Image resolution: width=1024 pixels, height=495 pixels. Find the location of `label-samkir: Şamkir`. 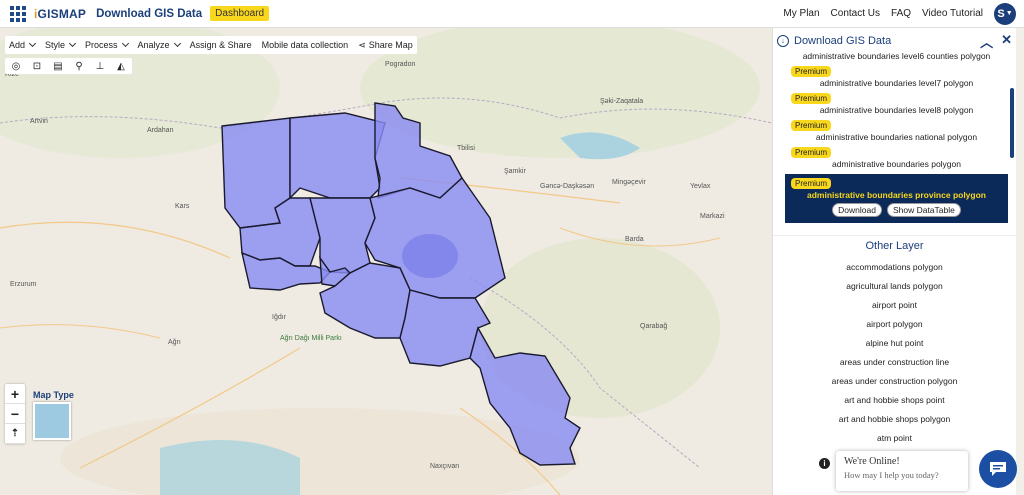

label-samkir: Şamkir is located at coordinates (515, 171).